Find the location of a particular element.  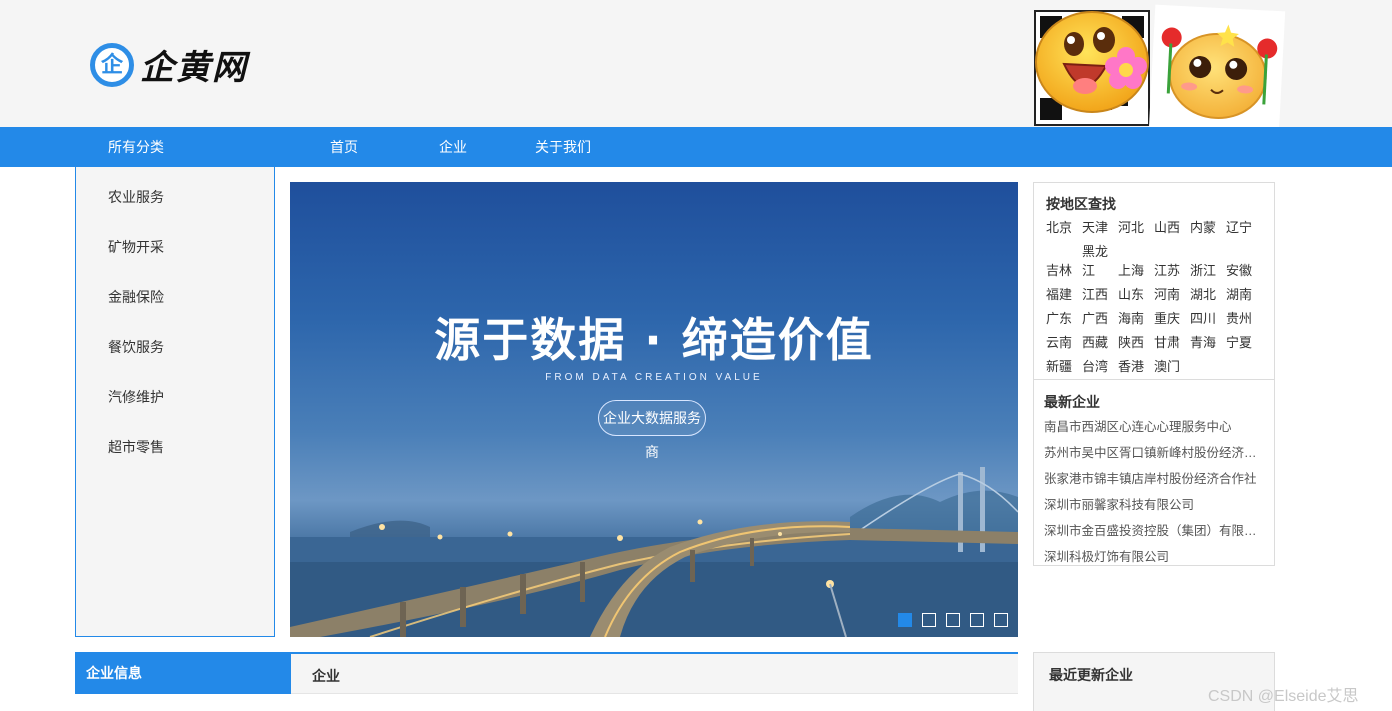

region-link: 辽宁 is located at coordinates (1244, 229).